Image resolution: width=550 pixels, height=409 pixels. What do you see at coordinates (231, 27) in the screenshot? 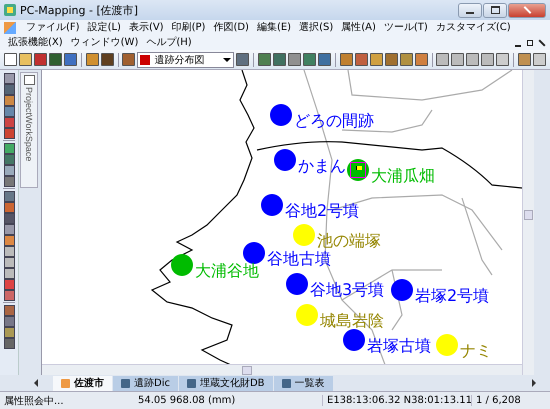
I see `menu-item: 作図(D)` at bounding box center [231, 27].